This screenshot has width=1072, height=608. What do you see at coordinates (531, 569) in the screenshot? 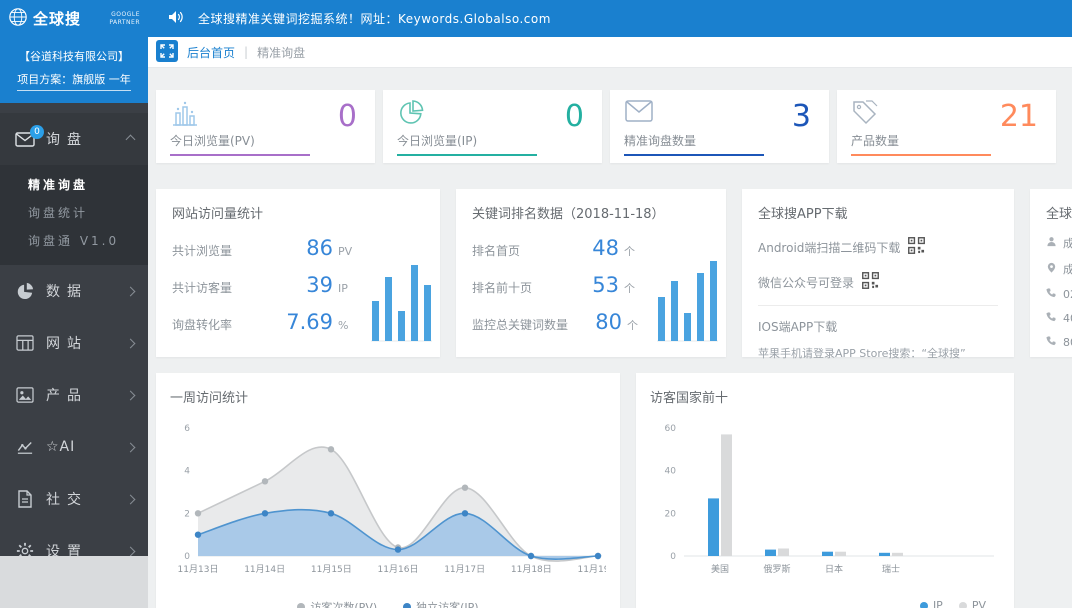
I see `svg-text: 11月18日` at bounding box center [531, 569].